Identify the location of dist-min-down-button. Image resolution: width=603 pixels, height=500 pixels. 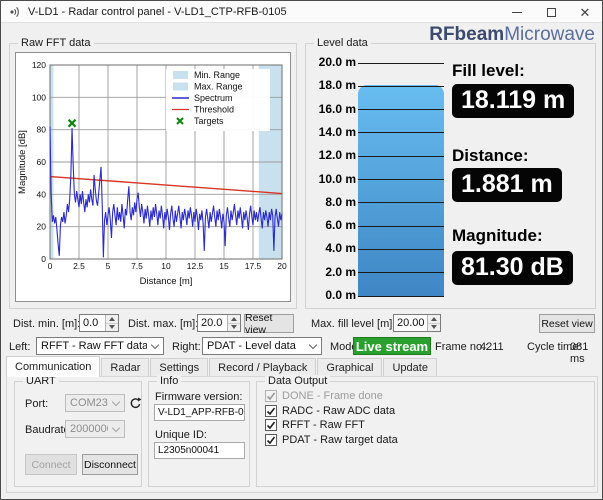
(112, 326).